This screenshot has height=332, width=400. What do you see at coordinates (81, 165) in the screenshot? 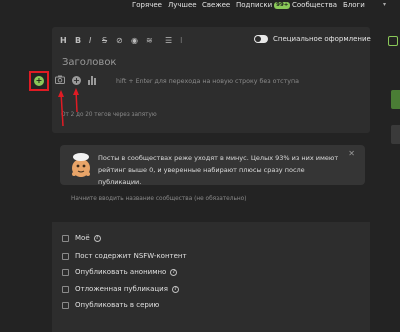
I see `mascot-icon` at bounding box center [81, 165].